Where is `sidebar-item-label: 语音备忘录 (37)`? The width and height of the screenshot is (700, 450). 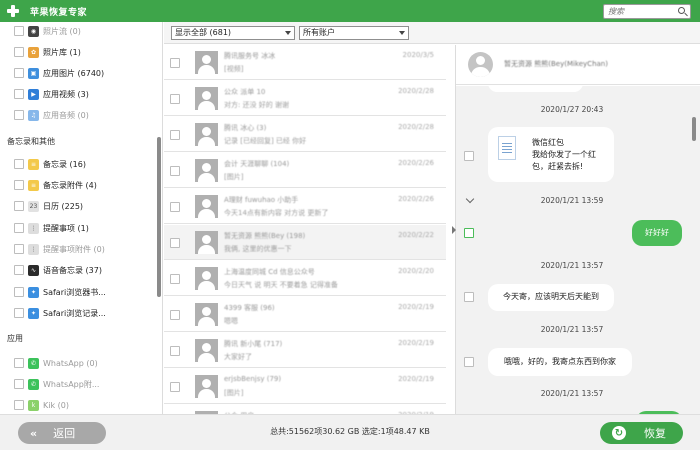 sidebar-item-label: 语音备忘录 (37) is located at coordinates (72, 270).